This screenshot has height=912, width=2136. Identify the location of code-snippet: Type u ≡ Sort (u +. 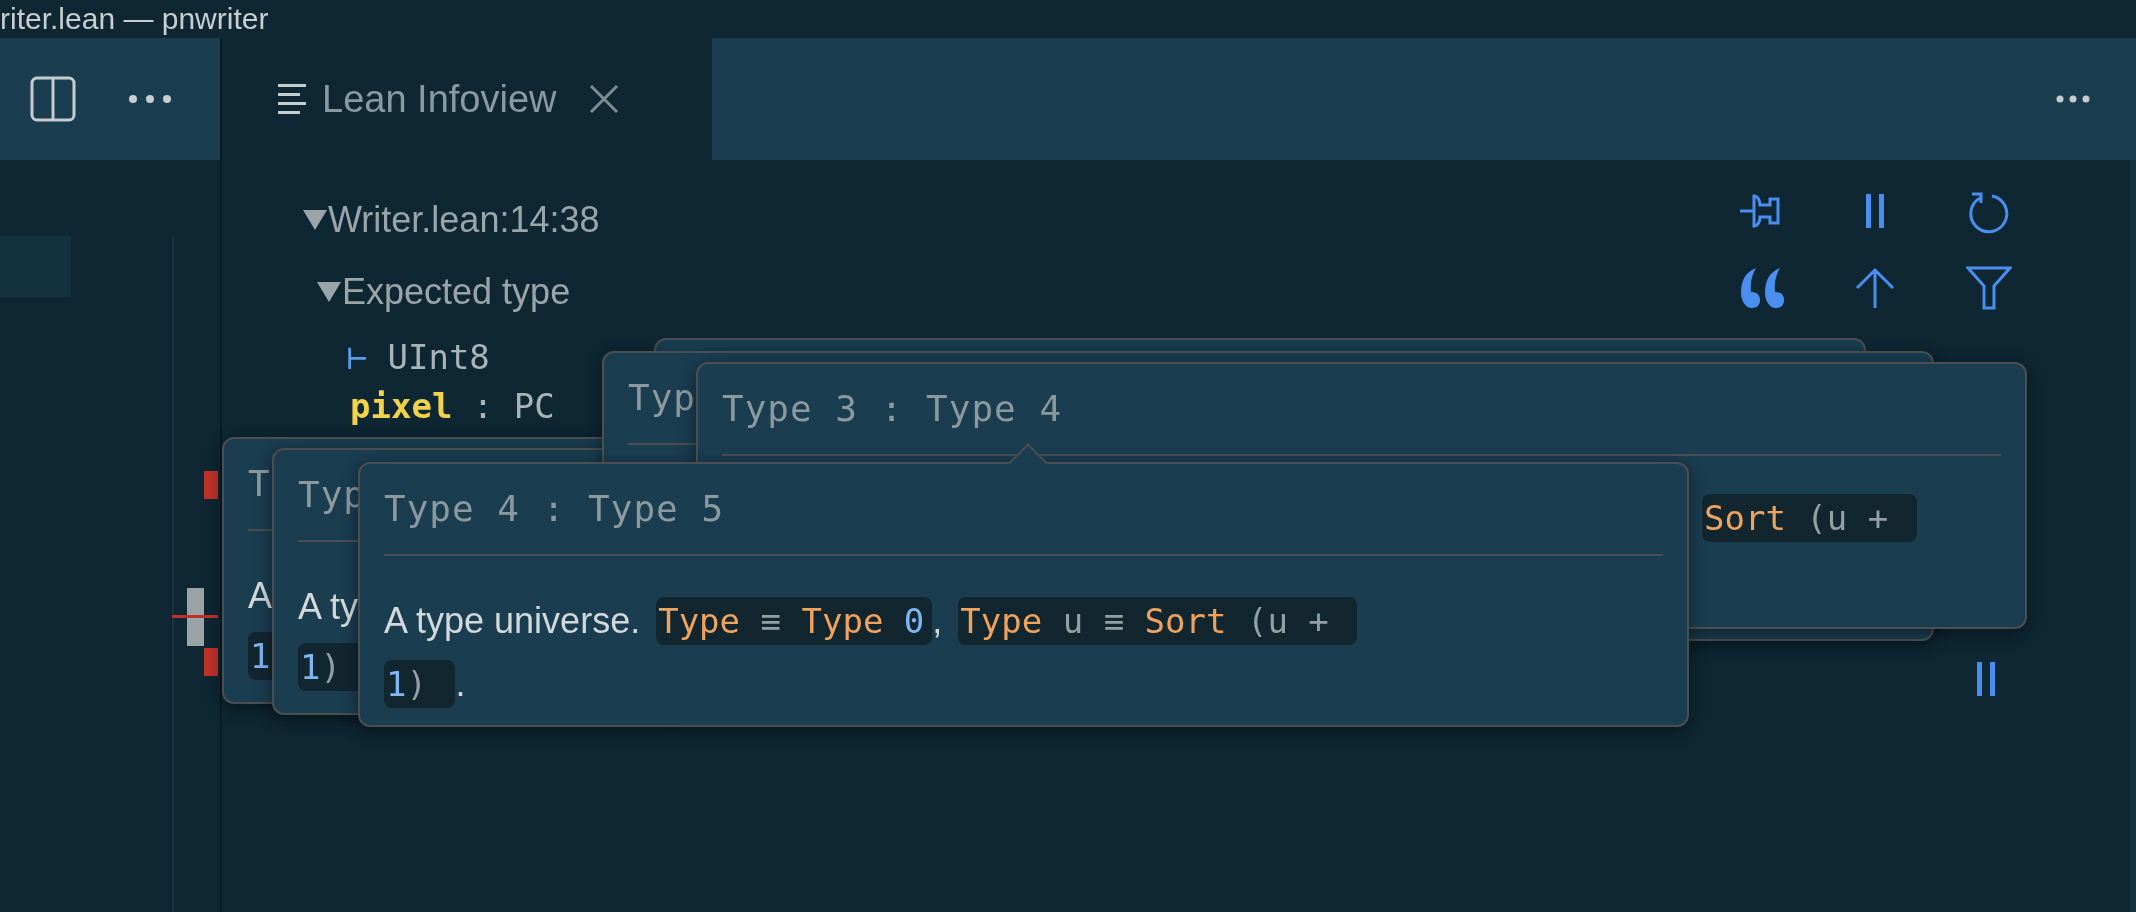
(1158, 621).